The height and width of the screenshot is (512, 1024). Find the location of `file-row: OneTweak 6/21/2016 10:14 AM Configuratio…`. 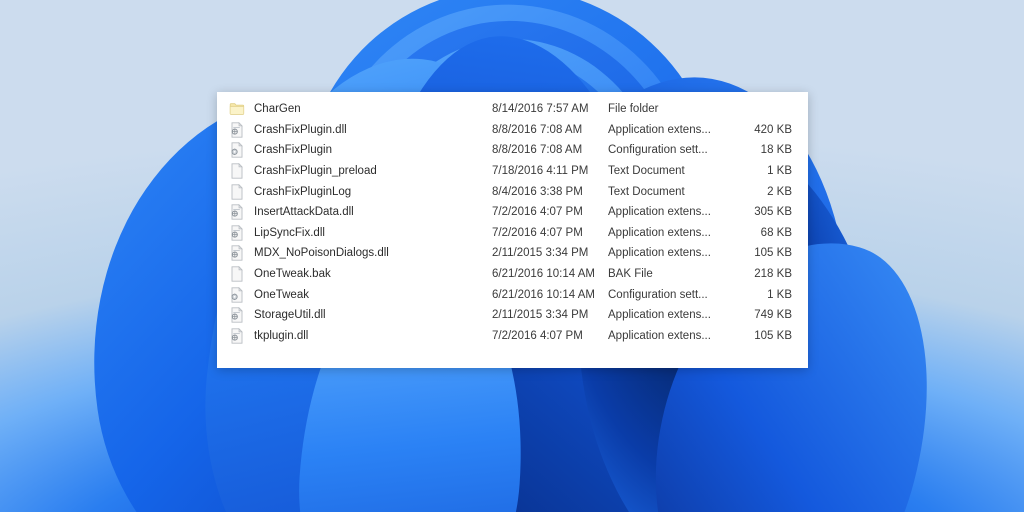

file-row: OneTweak 6/21/2016 10:14 AM Configuratio… is located at coordinates (512, 294).